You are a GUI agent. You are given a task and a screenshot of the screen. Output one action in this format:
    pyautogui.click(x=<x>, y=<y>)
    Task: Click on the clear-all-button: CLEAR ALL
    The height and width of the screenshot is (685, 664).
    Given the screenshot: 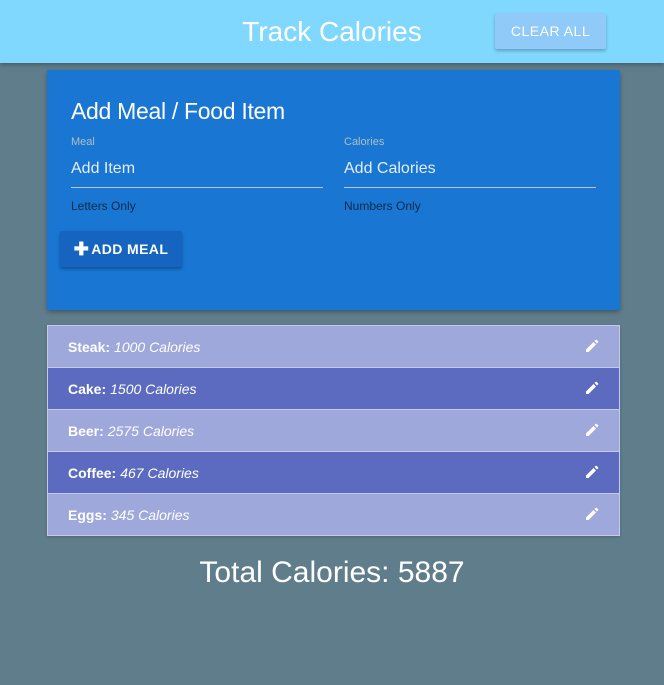 What is the action you would take?
    pyautogui.click(x=550, y=31)
    